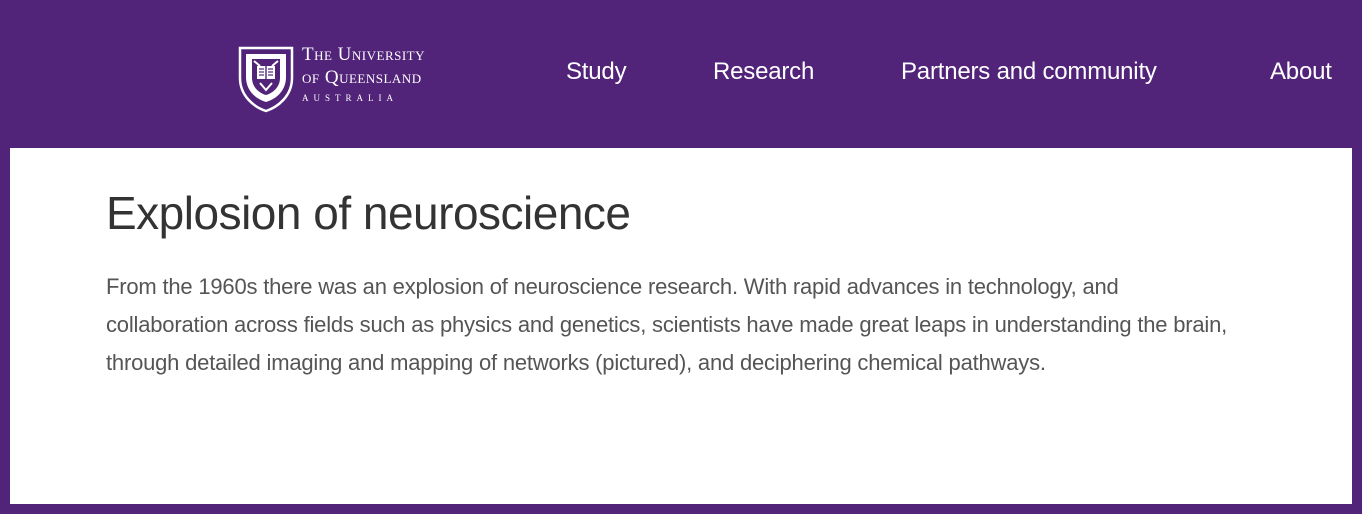 This screenshot has height=514, width=1362. What do you see at coordinates (368, 213) in the screenshot?
I see `page-title: Explosion of neuroscience` at bounding box center [368, 213].